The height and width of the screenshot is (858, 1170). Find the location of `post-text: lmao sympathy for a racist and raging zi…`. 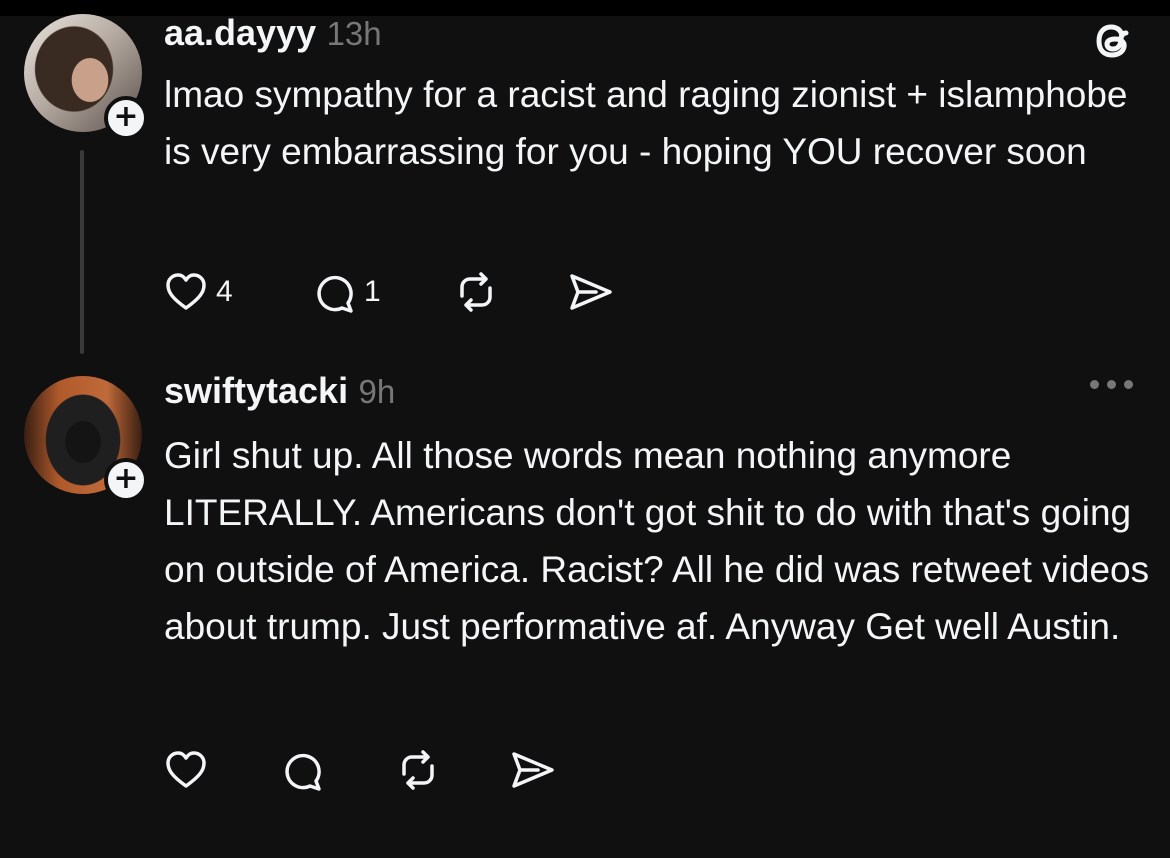

post-text: lmao sympathy for a racist and raging zi… is located at coordinates (646, 123).